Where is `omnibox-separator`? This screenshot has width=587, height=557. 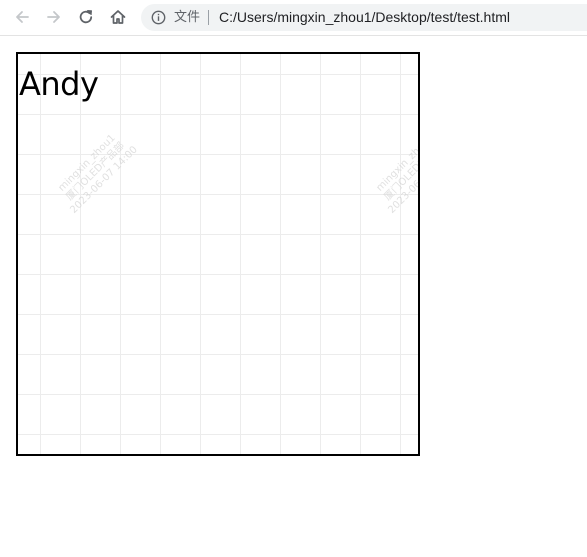
omnibox-separator is located at coordinates (208, 17).